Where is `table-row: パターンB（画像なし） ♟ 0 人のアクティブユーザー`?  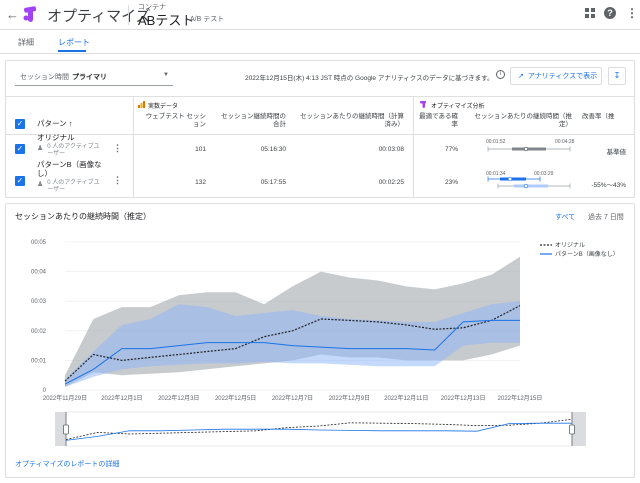
table-row: パターンB（画像なし） ♟ 0 人のアクティブユーザー is located at coordinates (70, 177).